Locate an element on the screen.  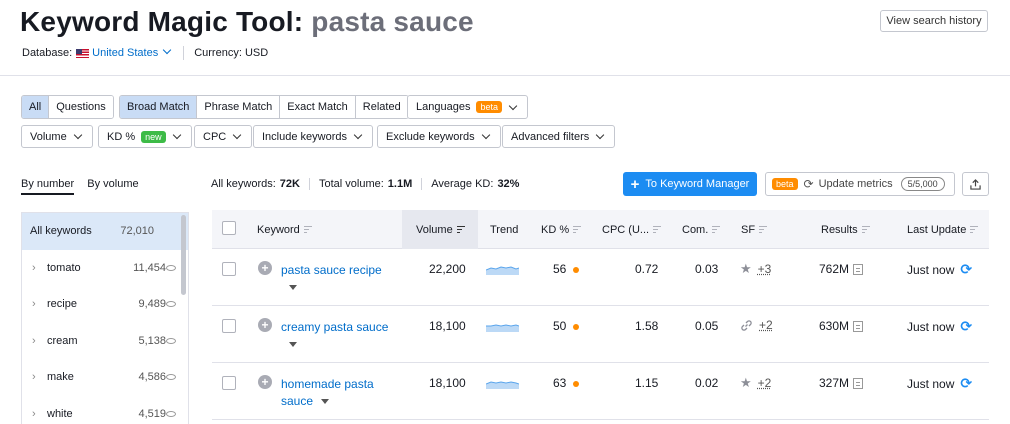
group-sort-tabs: By number By volume is located at coordinates (85, 186).